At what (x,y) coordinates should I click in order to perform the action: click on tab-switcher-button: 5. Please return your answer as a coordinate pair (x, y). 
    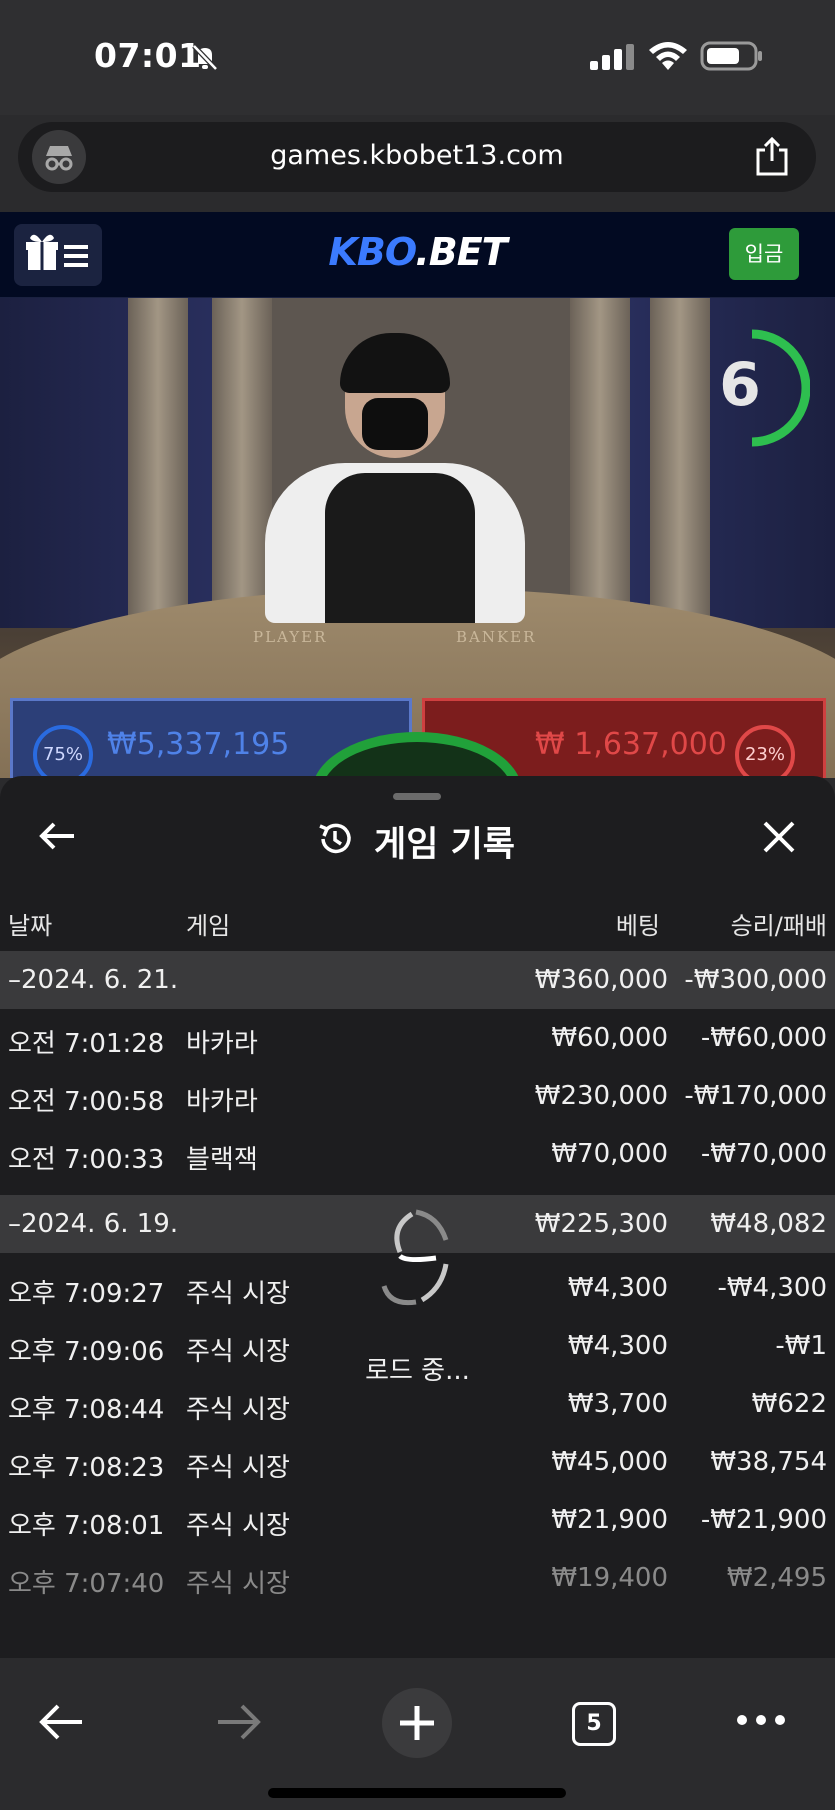
    Looking at the image, I should click on (594, 1724).